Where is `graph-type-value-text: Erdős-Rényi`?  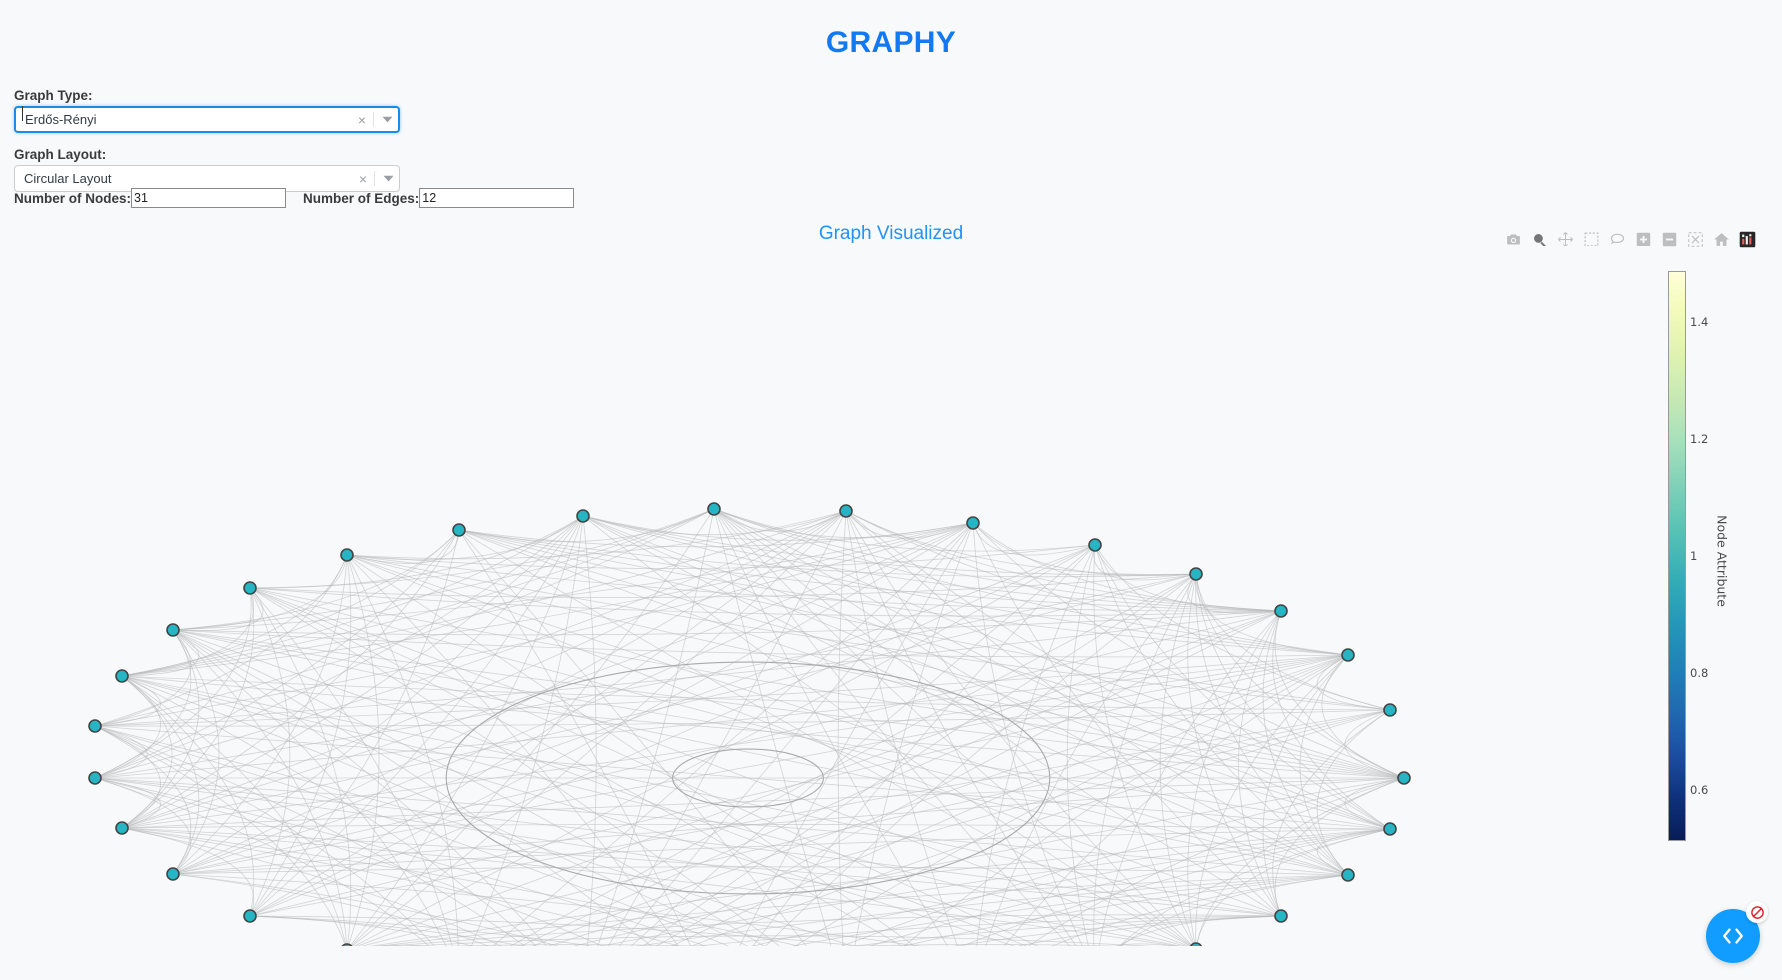
graph-type-value-text: Erdős-Rényi is located at coordinates (61, 119).